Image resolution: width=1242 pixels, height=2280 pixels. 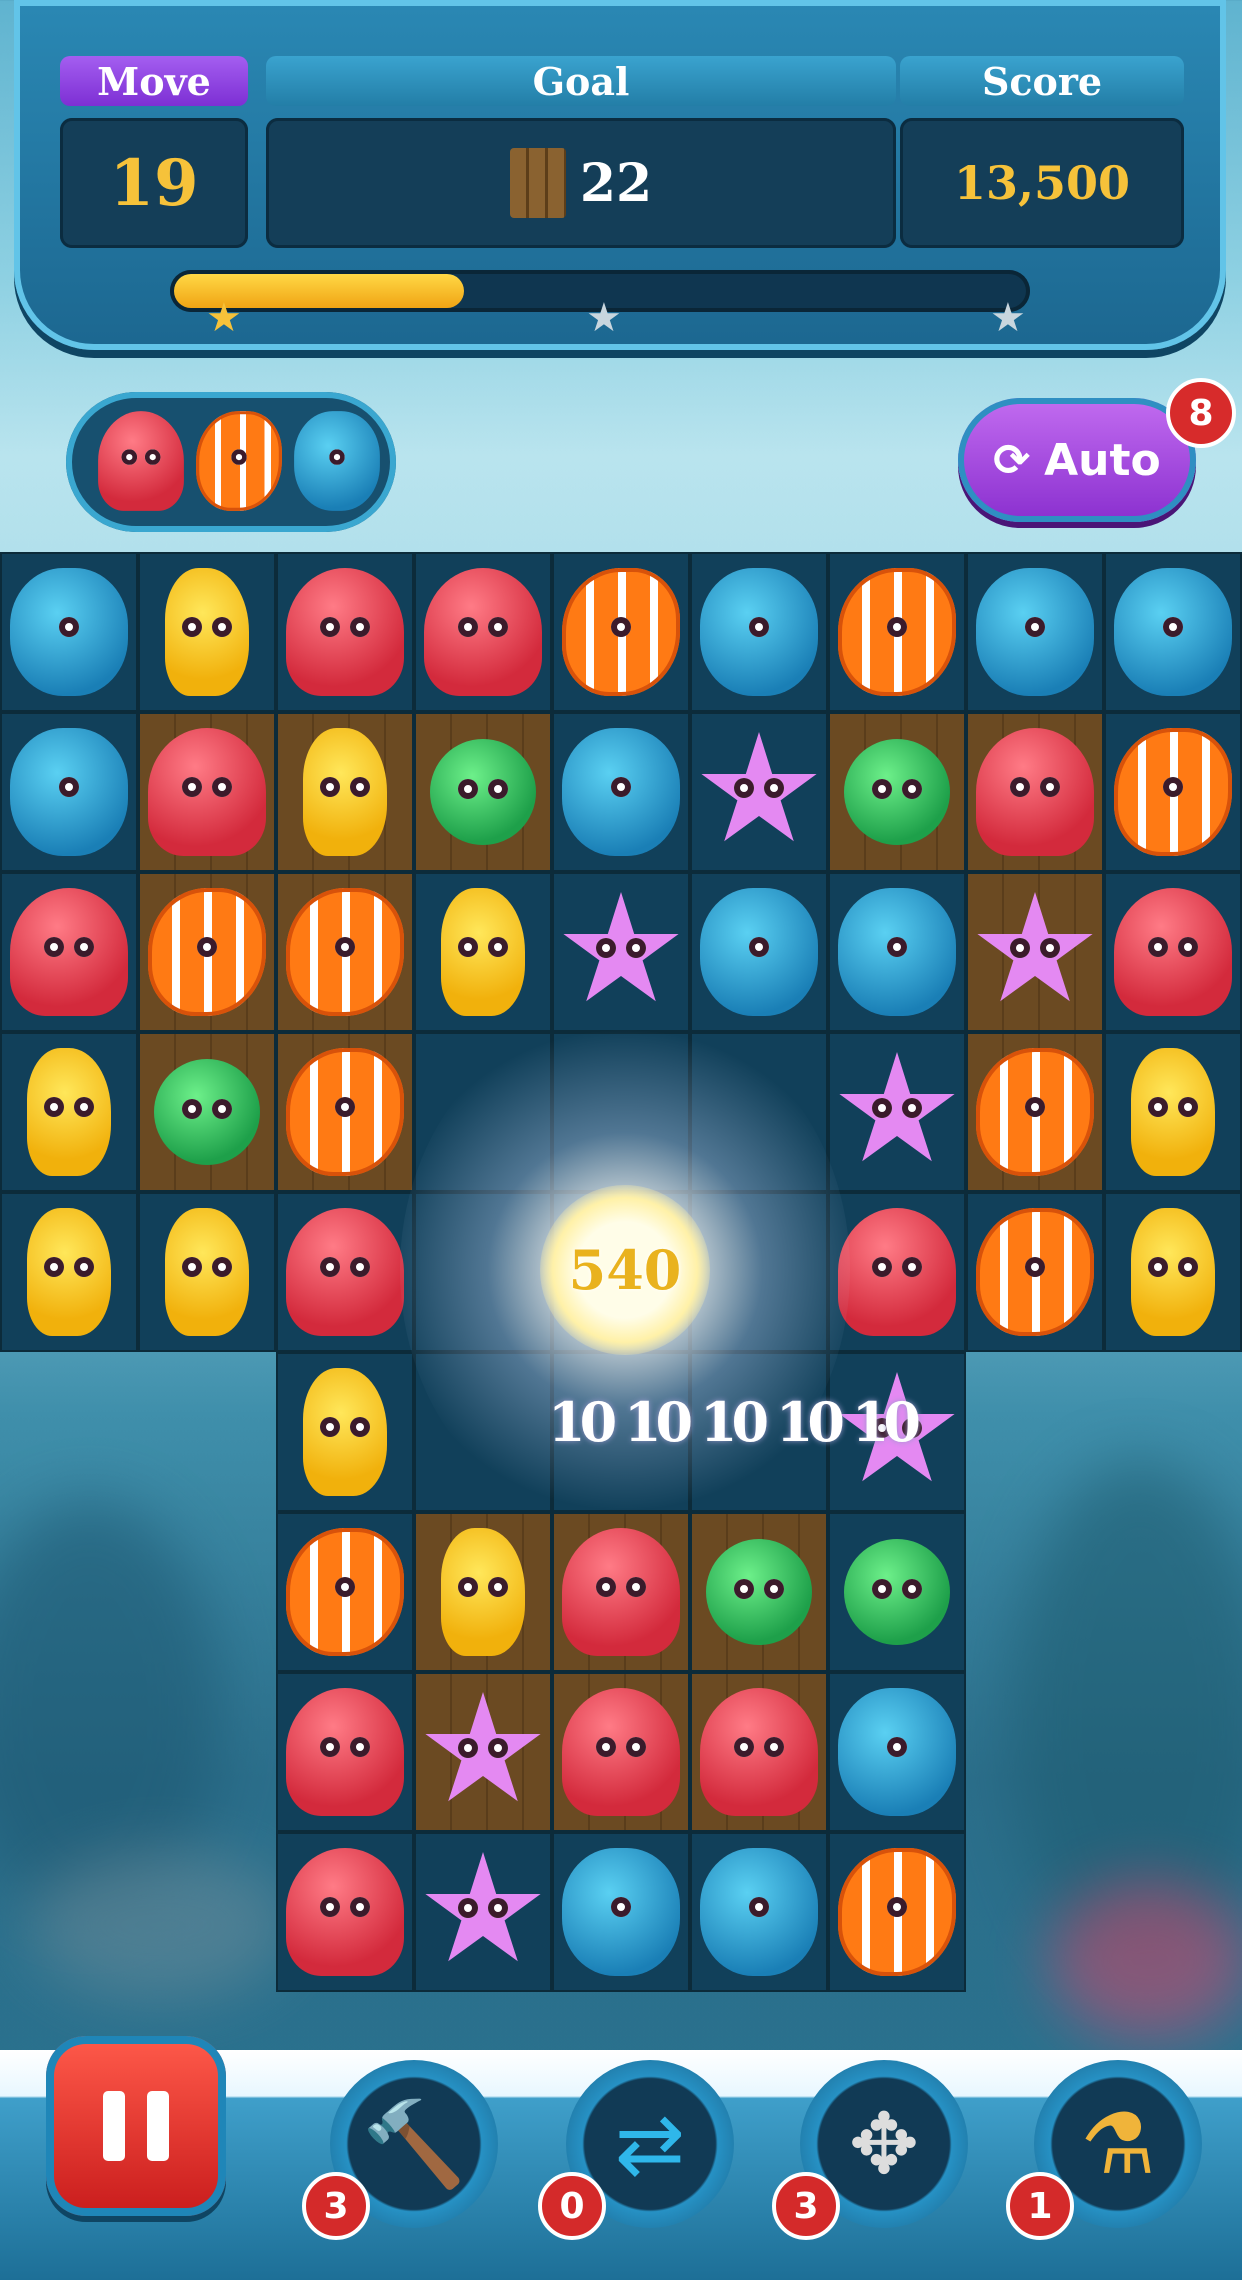 I want to click on move-label: Move, so click(x=154, y=81).